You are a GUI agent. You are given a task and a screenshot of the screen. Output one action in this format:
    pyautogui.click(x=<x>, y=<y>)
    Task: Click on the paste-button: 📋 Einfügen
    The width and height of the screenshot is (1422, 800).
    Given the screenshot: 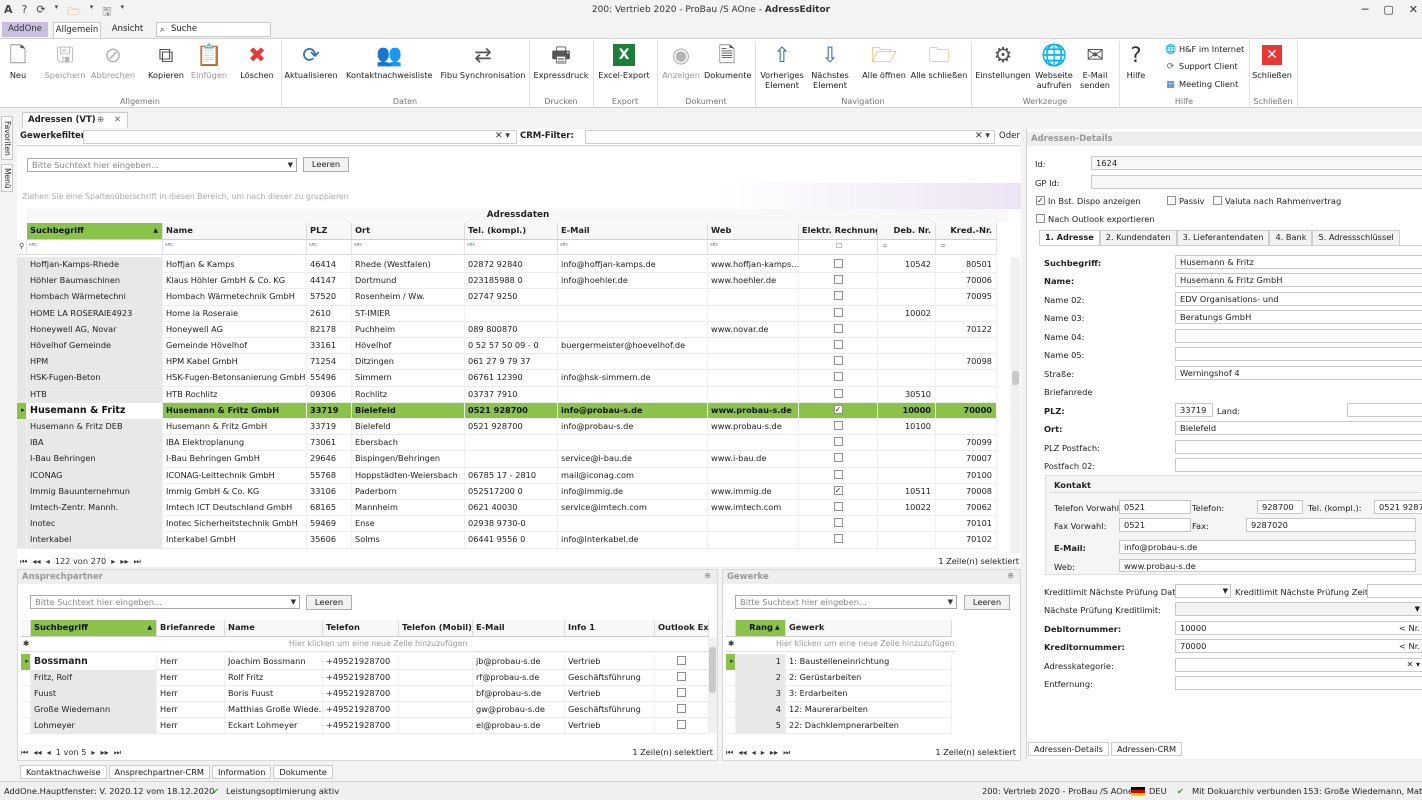 What is the action you would take?
    pyautogui.click(x=209, y=68)
    